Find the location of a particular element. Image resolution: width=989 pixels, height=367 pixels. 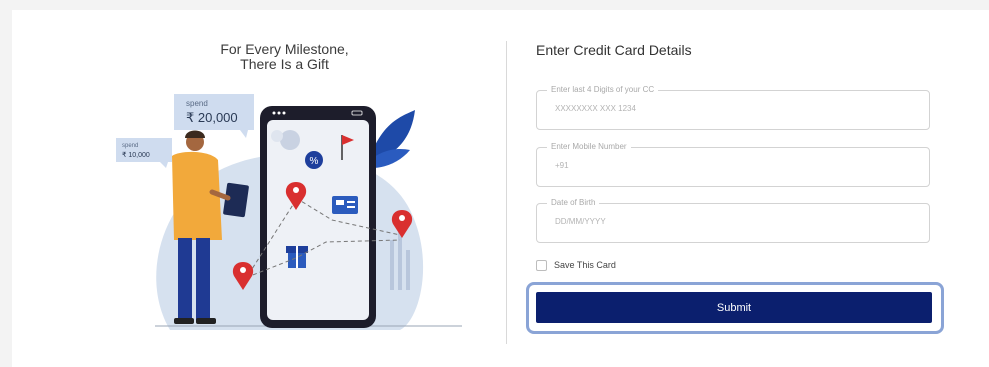

card-digits-input is located at coordinates (735, 108).